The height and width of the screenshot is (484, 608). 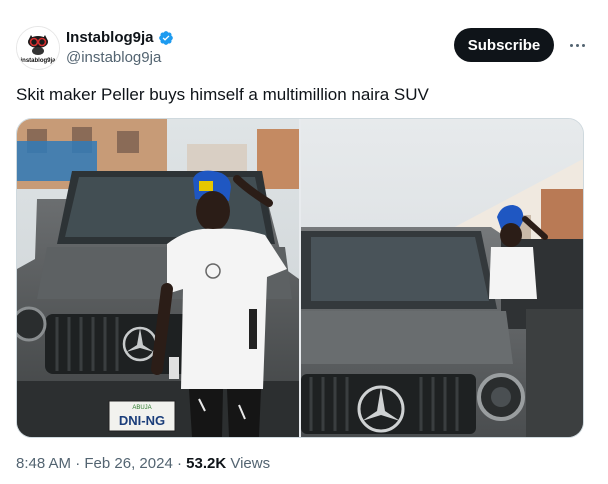 I want to click on tweet-meta: 8:48 AM · Feb 26, 2024 · 53.2K Views, so click(x=143, y=464).